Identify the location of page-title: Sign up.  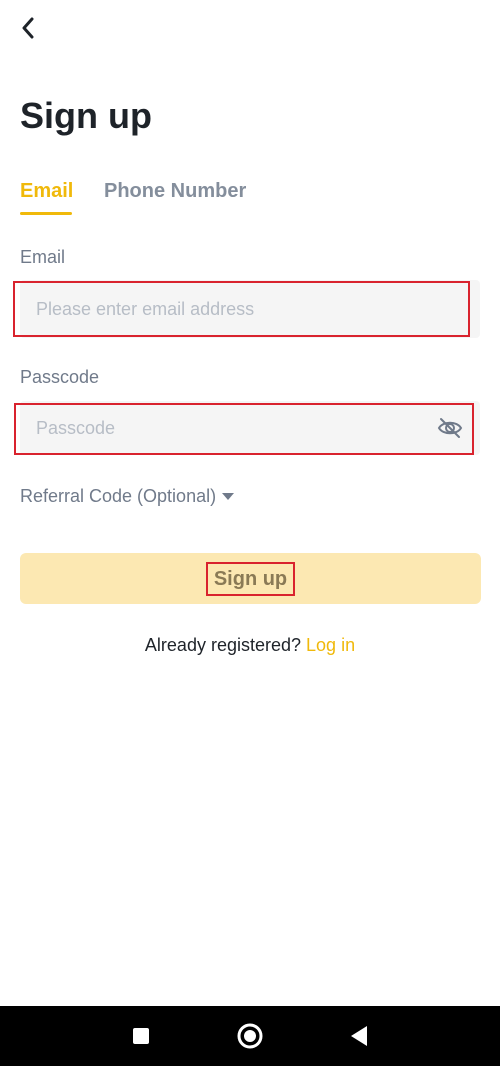
(86, 115).